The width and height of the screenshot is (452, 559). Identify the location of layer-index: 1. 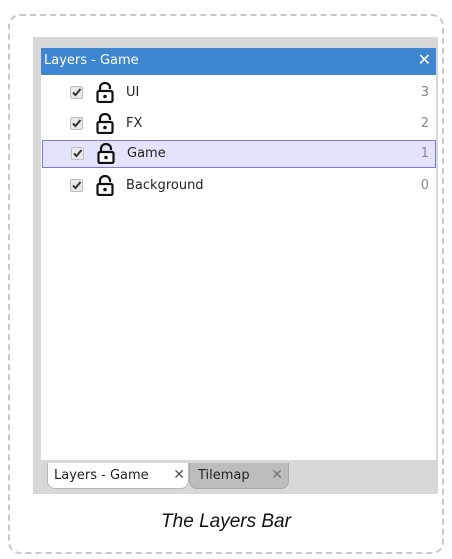
(424, 153).